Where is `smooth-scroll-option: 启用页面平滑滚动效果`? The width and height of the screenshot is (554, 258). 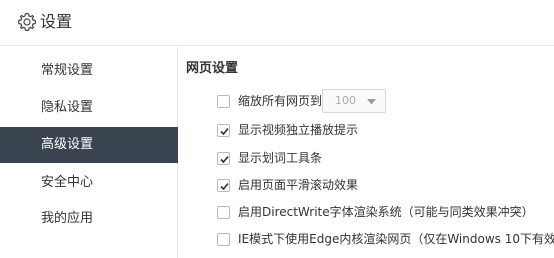
smooth-scroll-option: 启用页面平滑滚动效果 is located at coordinates (287, 185).